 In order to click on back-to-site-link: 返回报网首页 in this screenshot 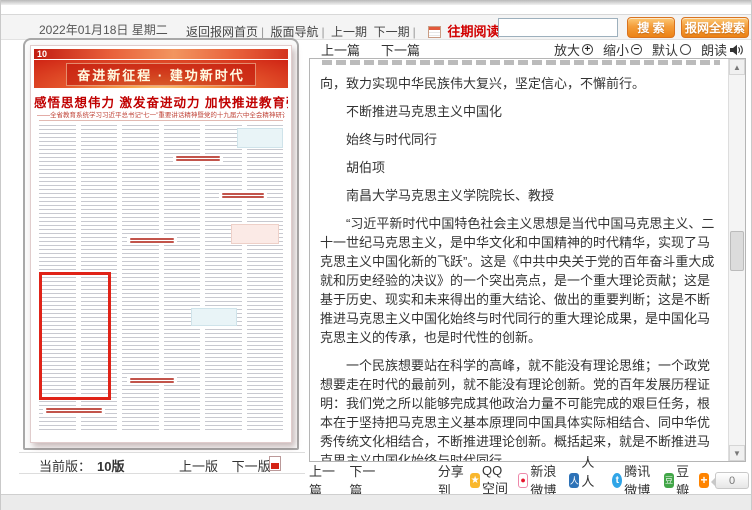, I will do `click(222, 32)`.